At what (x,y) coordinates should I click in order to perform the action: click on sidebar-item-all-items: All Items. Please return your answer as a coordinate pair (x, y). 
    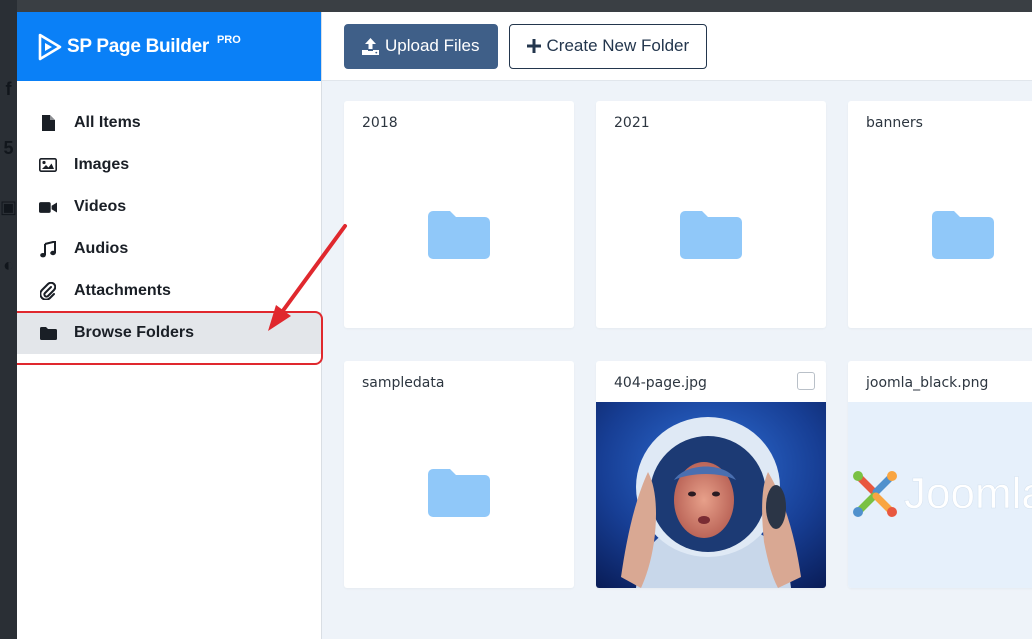
    Looking at the image, I should click on (169, 123).